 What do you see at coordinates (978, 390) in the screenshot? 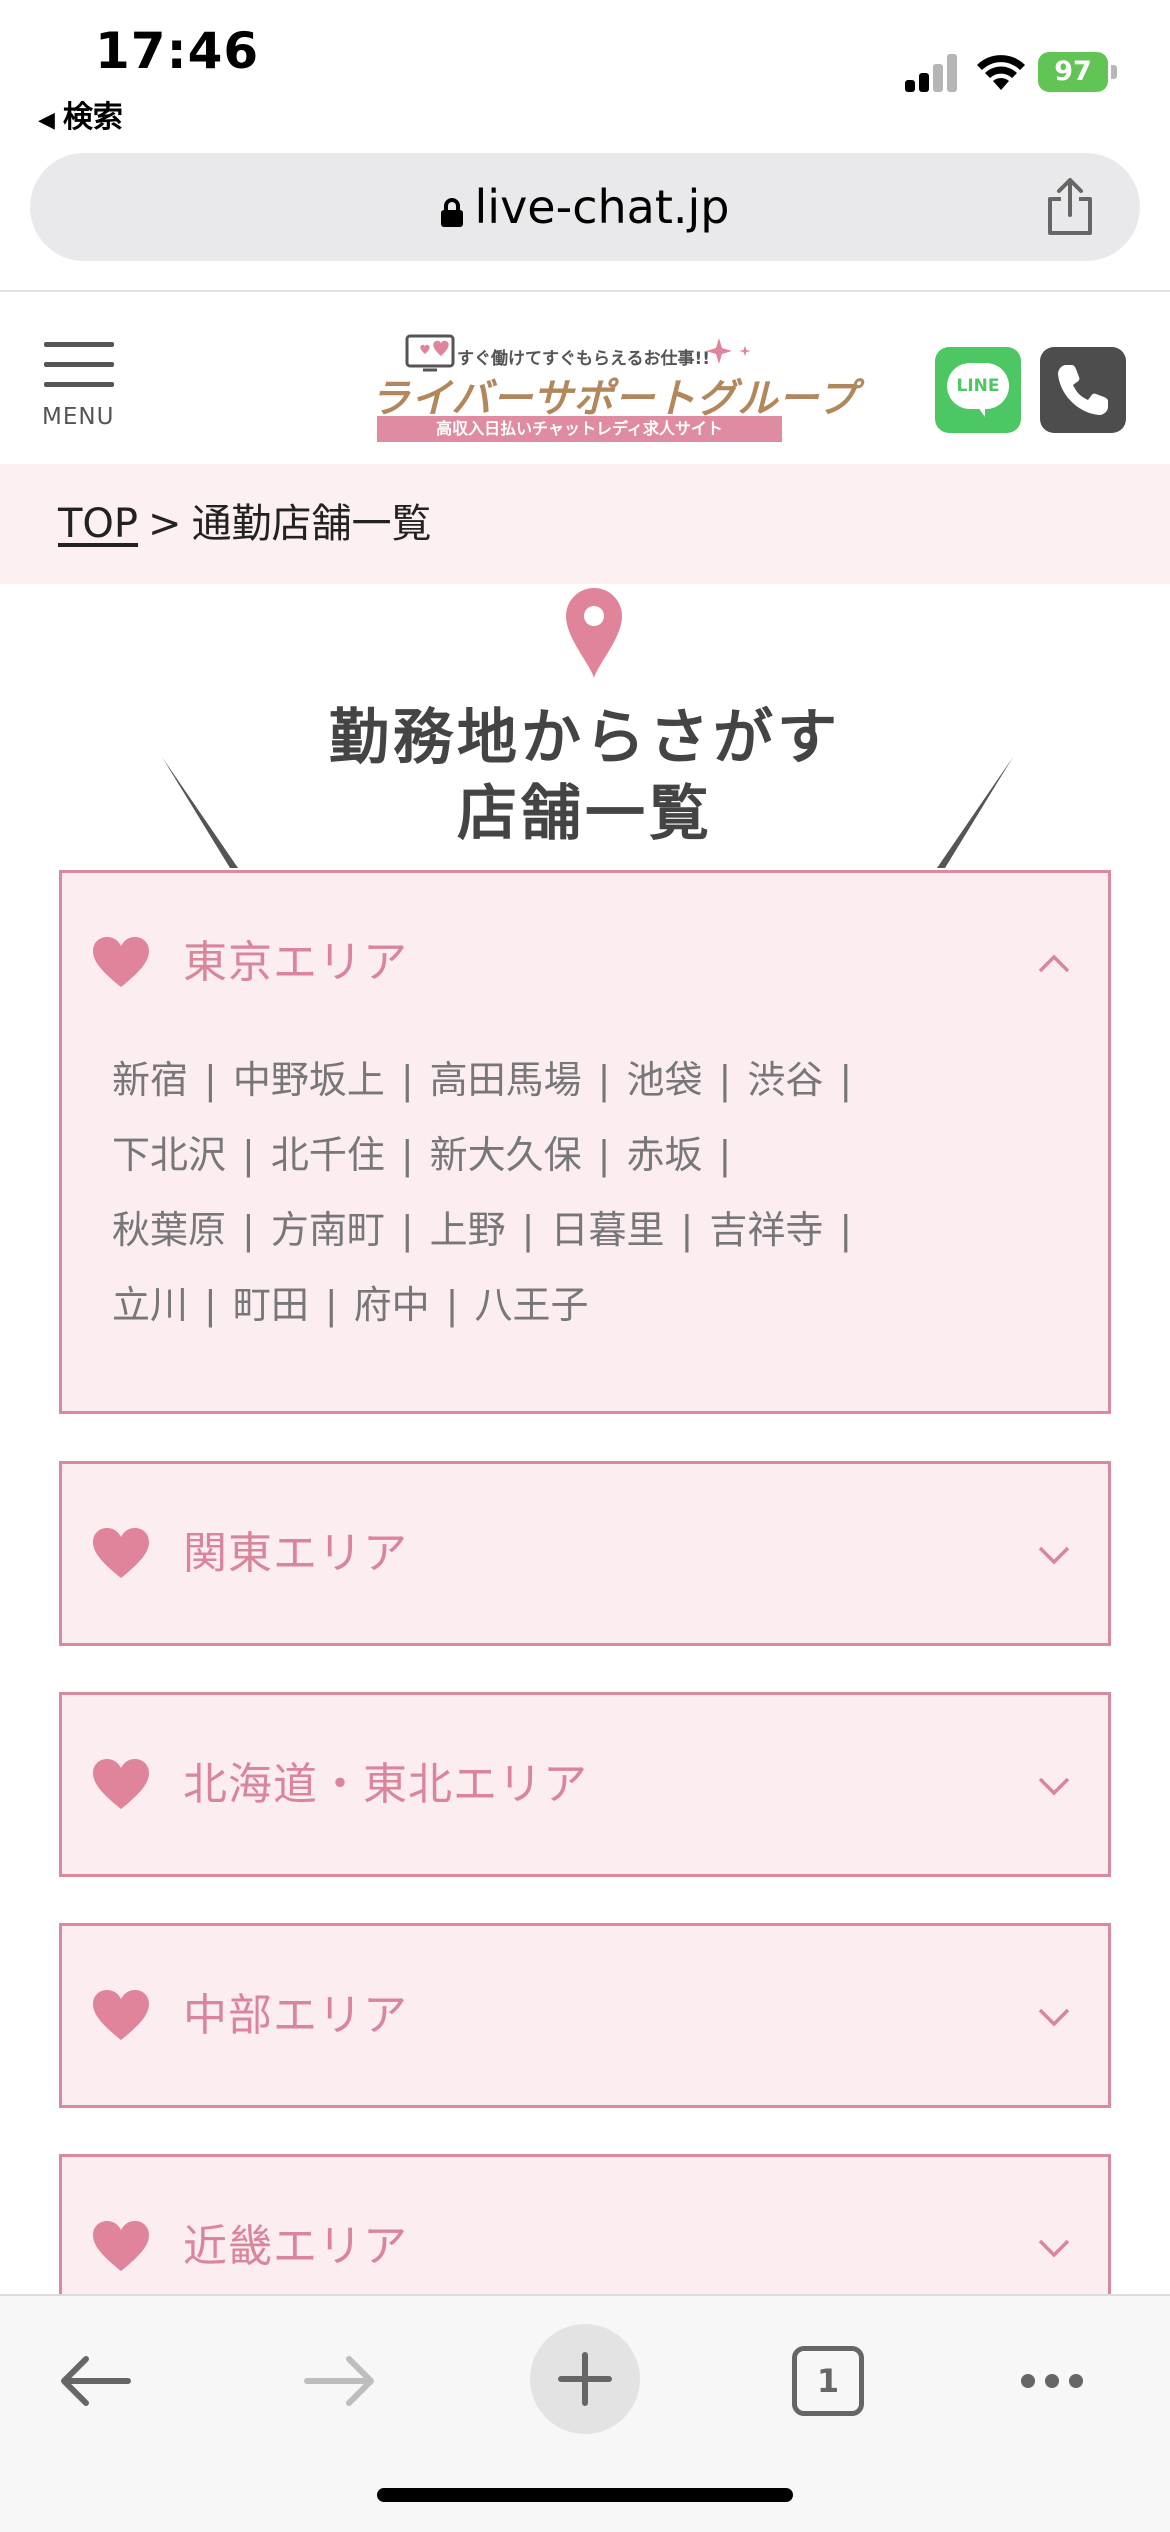
I see `line-button: LINE` at bounding box center [978, 390].